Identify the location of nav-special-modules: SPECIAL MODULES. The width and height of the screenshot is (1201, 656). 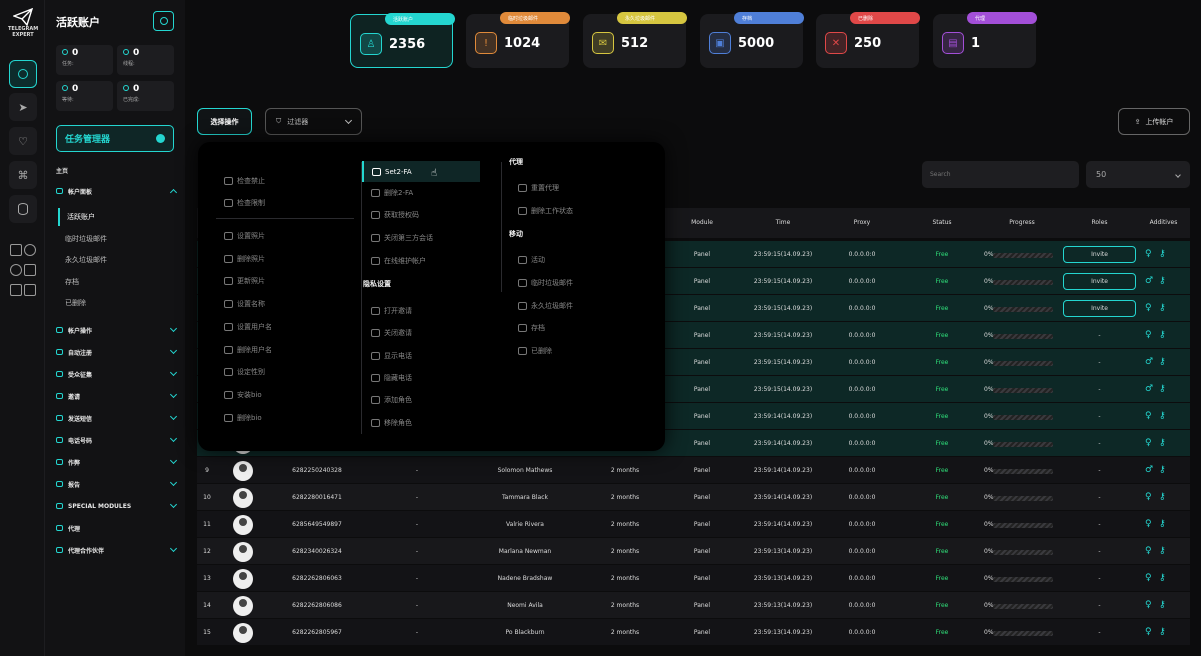
(117, 506).